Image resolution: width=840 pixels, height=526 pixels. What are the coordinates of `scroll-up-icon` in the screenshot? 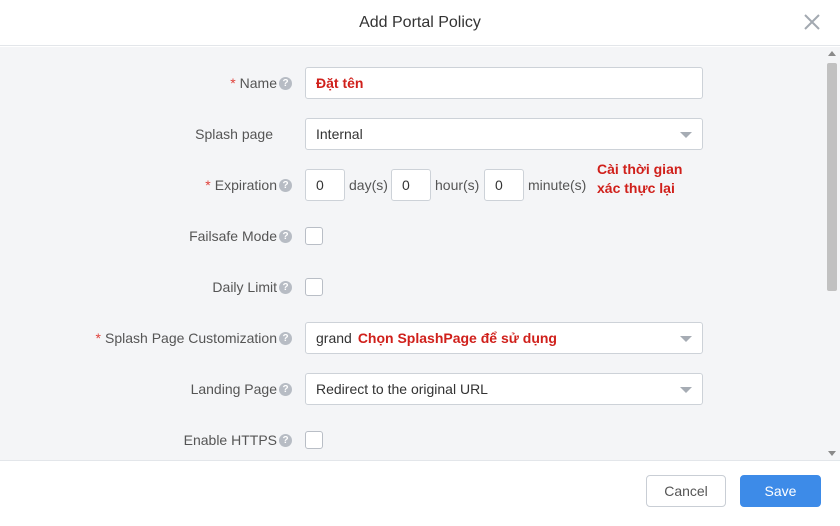 It's located at (832, 53).